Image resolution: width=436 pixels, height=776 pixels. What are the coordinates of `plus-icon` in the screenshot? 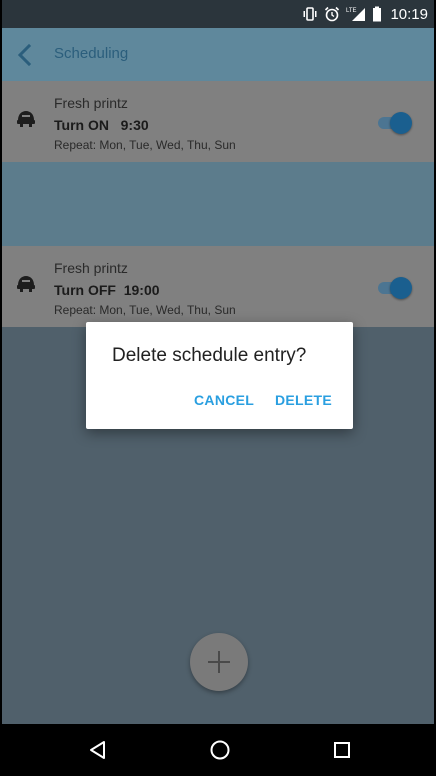 It's located at (219, 662).